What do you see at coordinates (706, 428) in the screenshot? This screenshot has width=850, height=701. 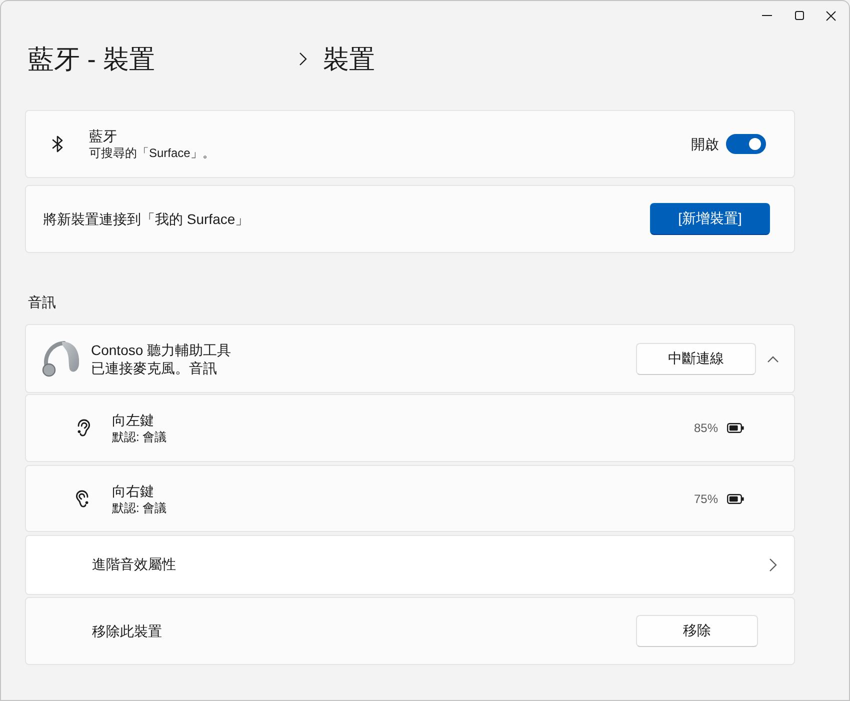 I see `battery-percent: 85%` at bounding box center [706, 428].